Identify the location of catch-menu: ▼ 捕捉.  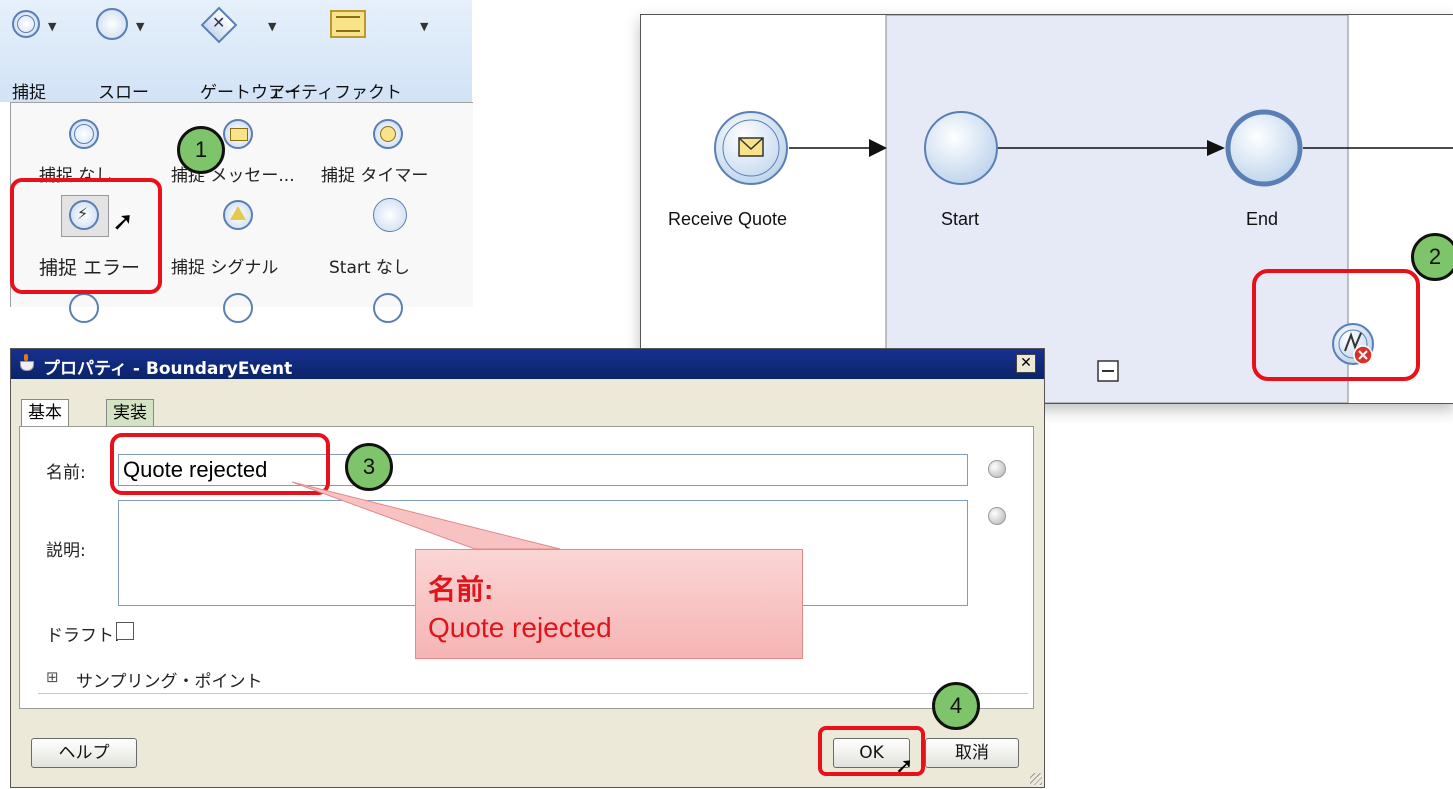
(45, 56).